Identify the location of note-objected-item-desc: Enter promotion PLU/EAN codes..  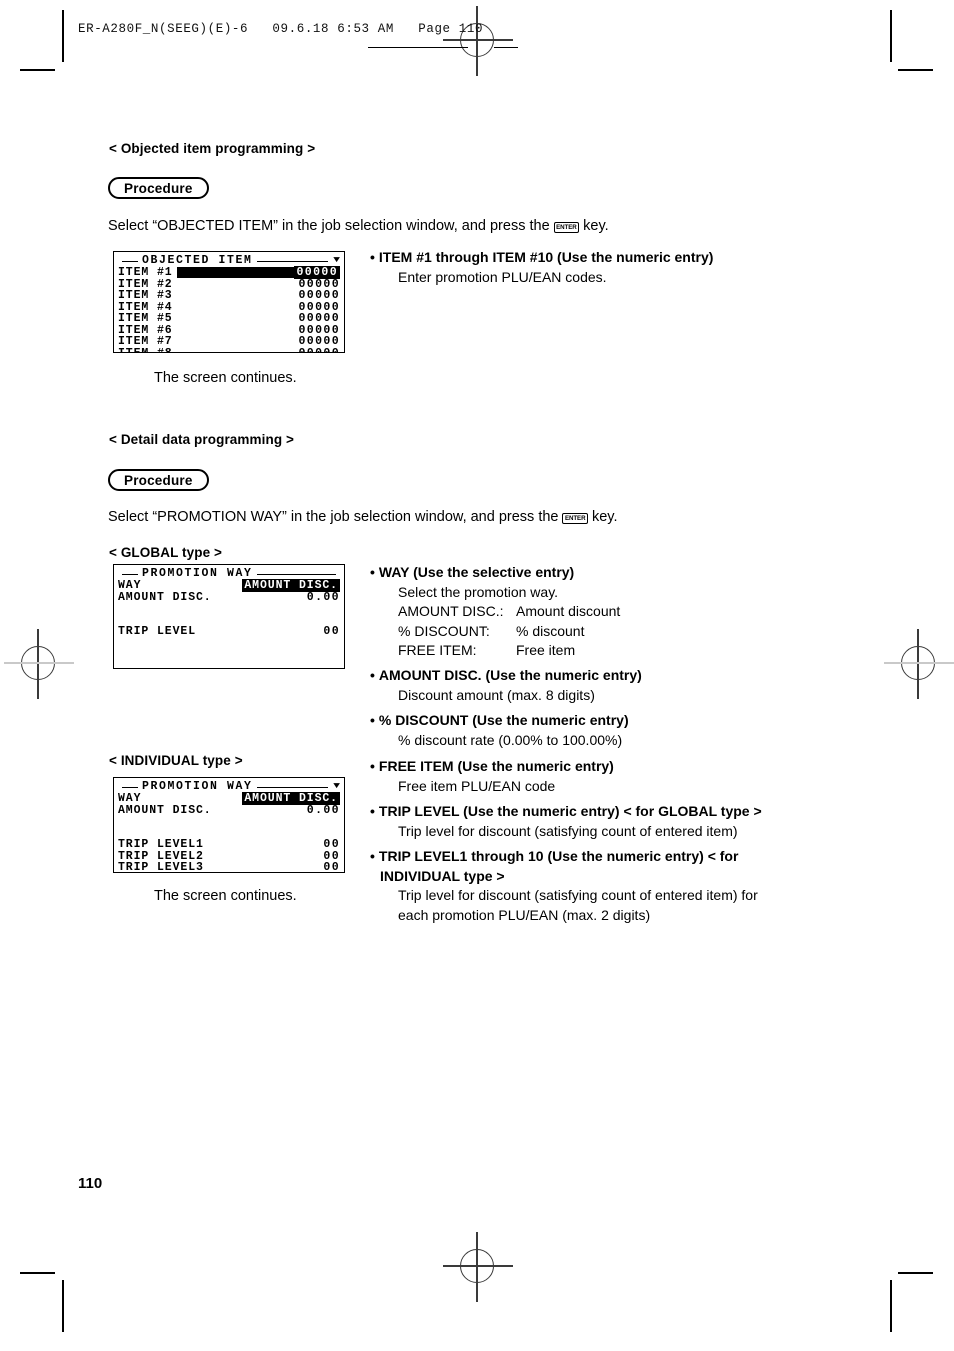
(502, 276).